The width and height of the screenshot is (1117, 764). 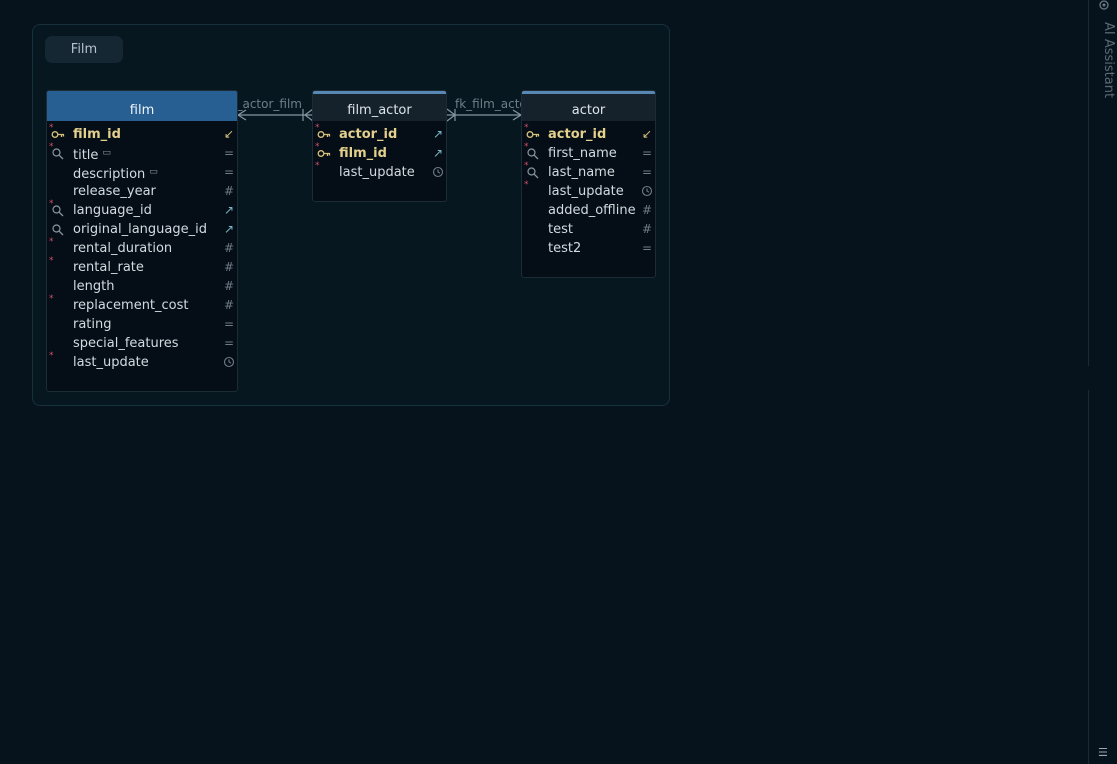 What do you see at coordinates (1104, 6) in the screenshot?
I see `ai-assistant-icon` at bounding box center [1104, 6].